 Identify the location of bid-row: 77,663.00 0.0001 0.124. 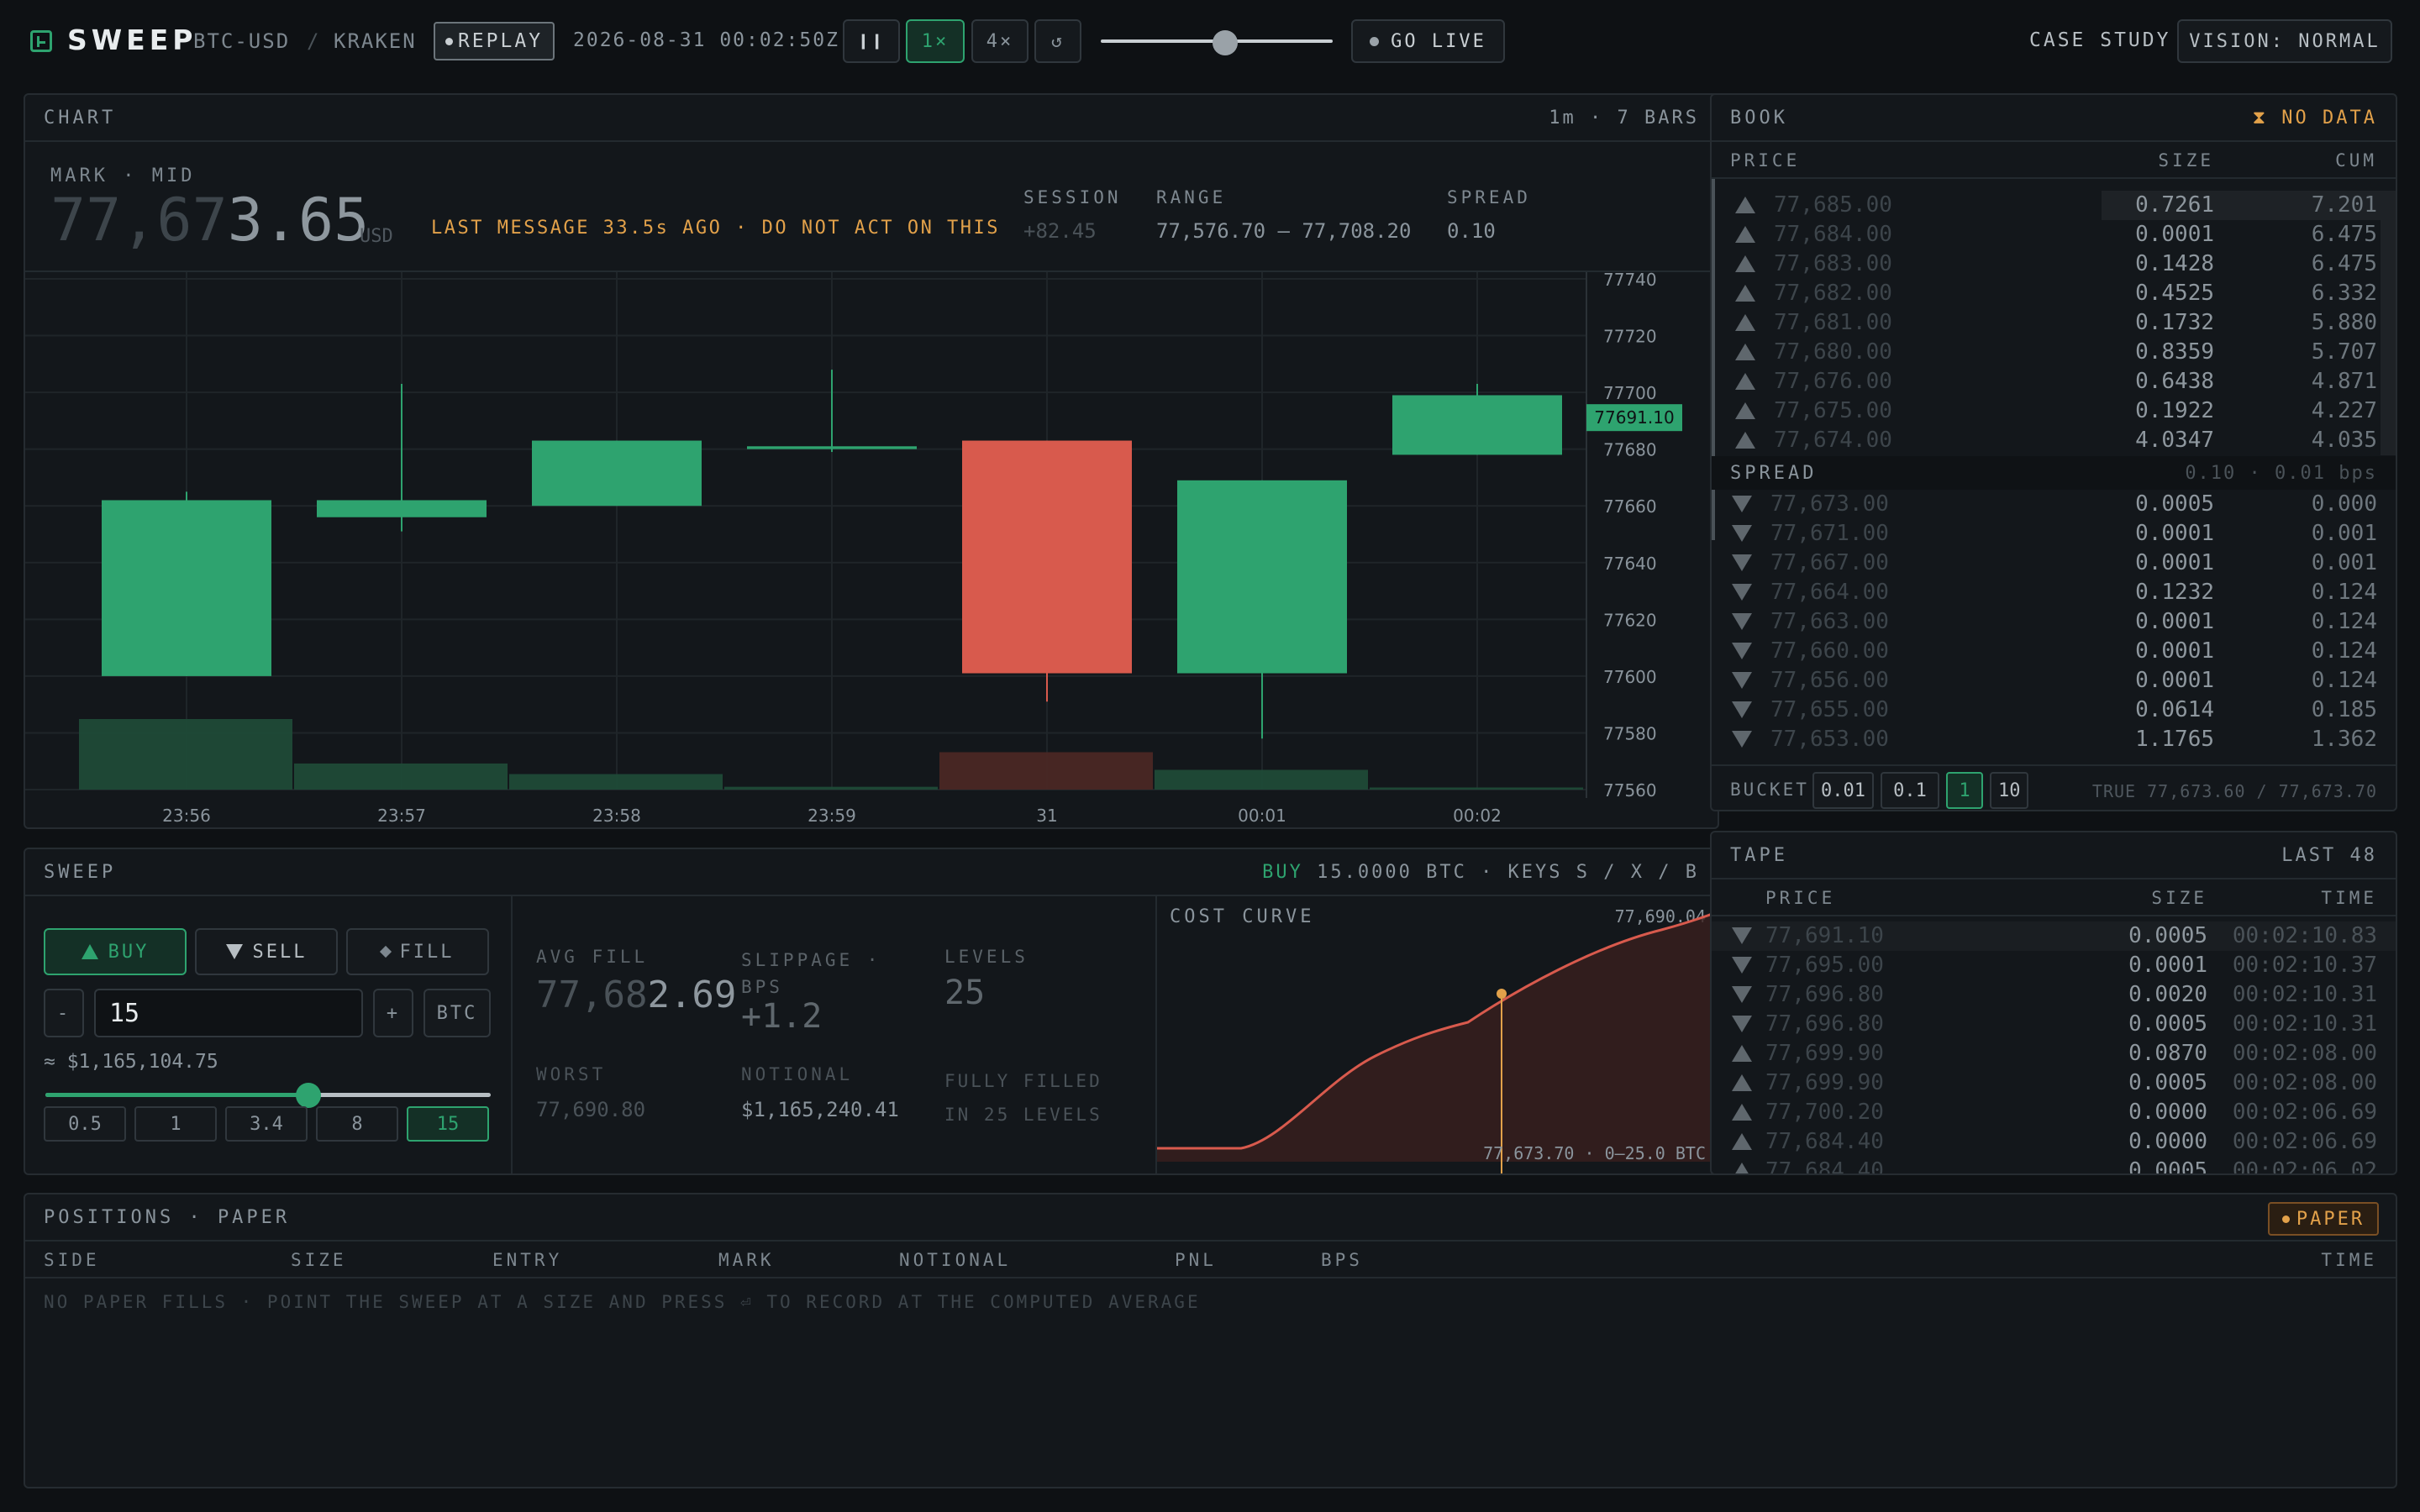
(2054, 622).